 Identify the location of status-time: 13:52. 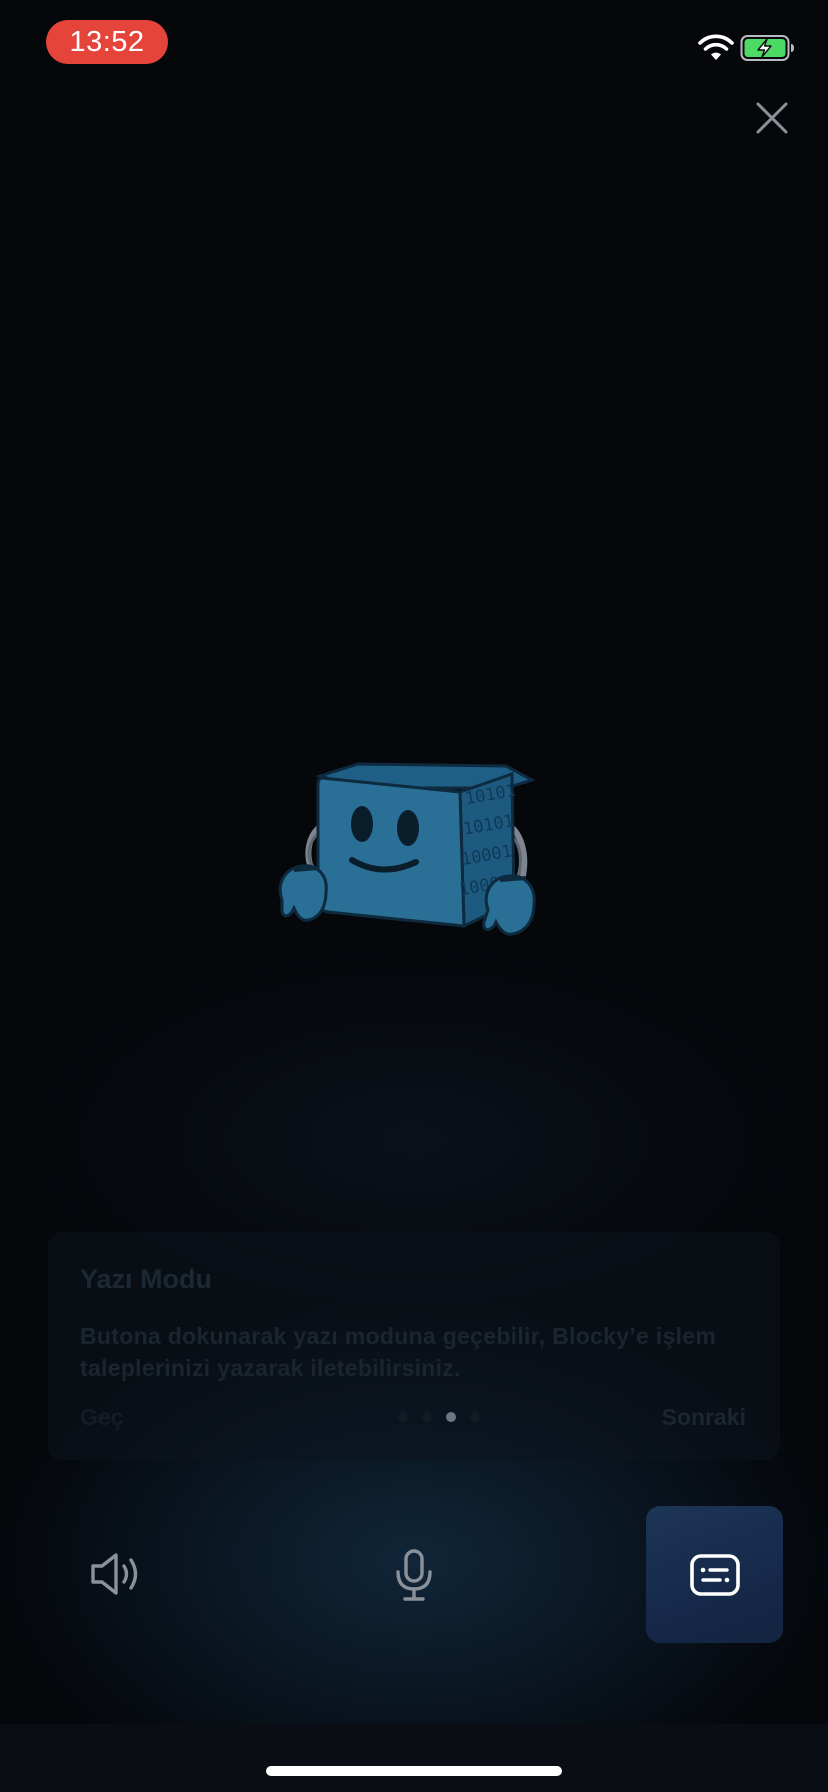
(107, 41).